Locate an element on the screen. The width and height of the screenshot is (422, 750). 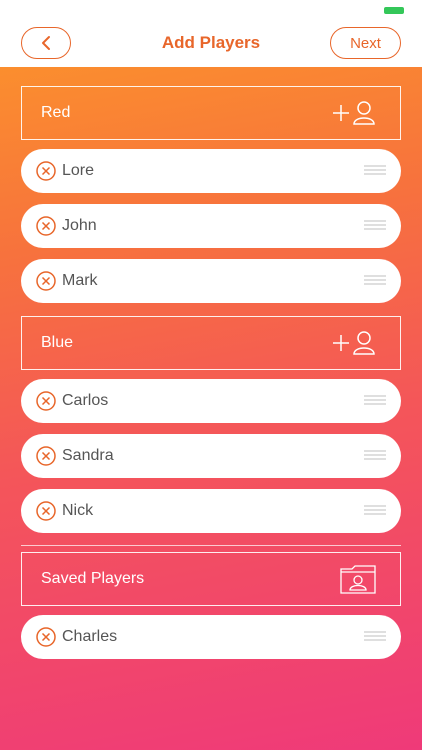
player-row: Sandra is located at coordinates (211, 456).